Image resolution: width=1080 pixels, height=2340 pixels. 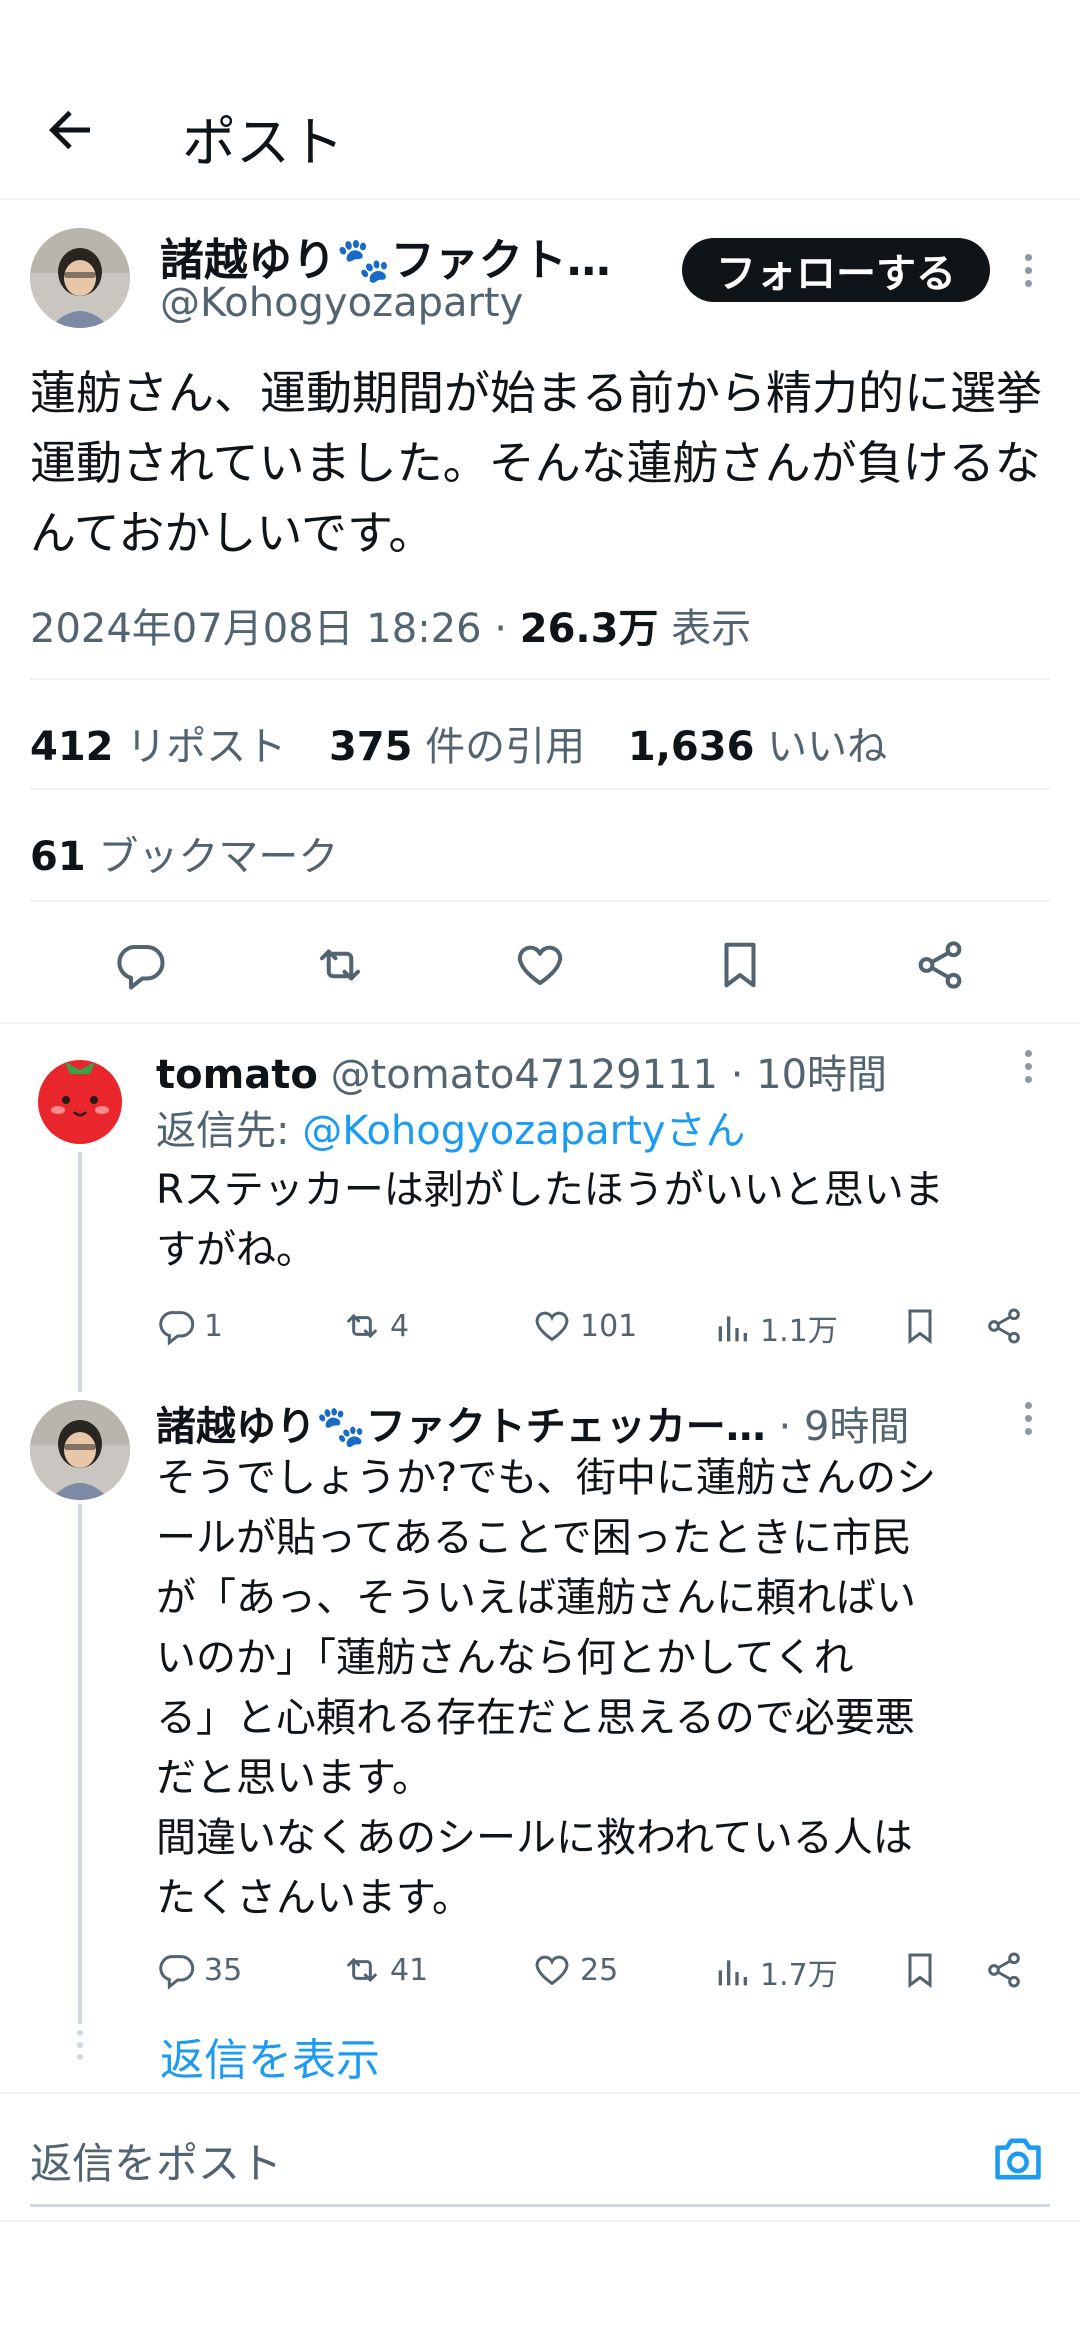 I want to click on post-meta: 2024年07月08日 18:26 · 26.3万 表示, so click(x=390, y=625).